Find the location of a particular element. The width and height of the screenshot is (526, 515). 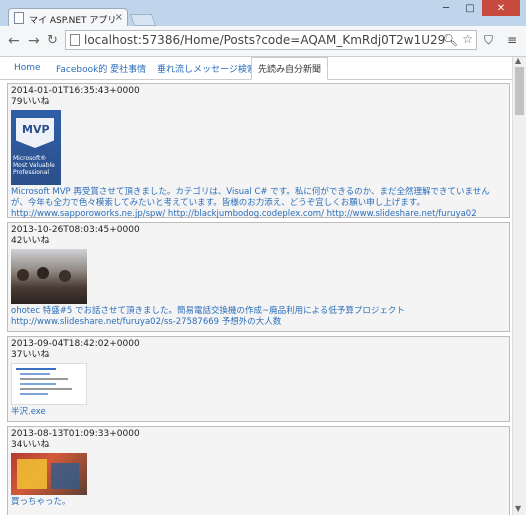

post-message: 半沢.exe is located at coordinates (258, 412).